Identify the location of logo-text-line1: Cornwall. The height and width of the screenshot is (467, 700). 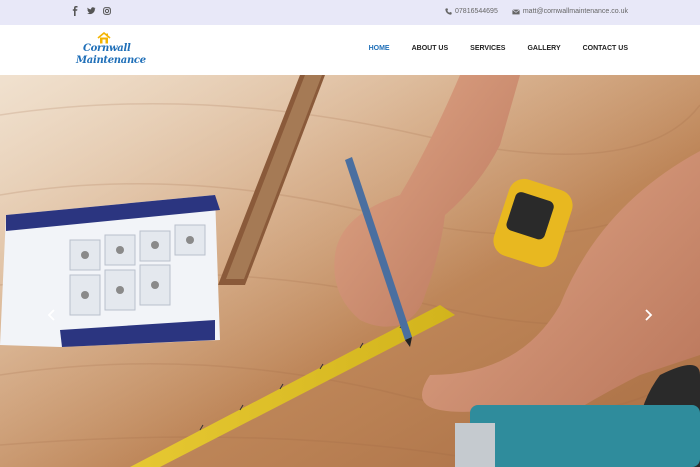
(107, 48).